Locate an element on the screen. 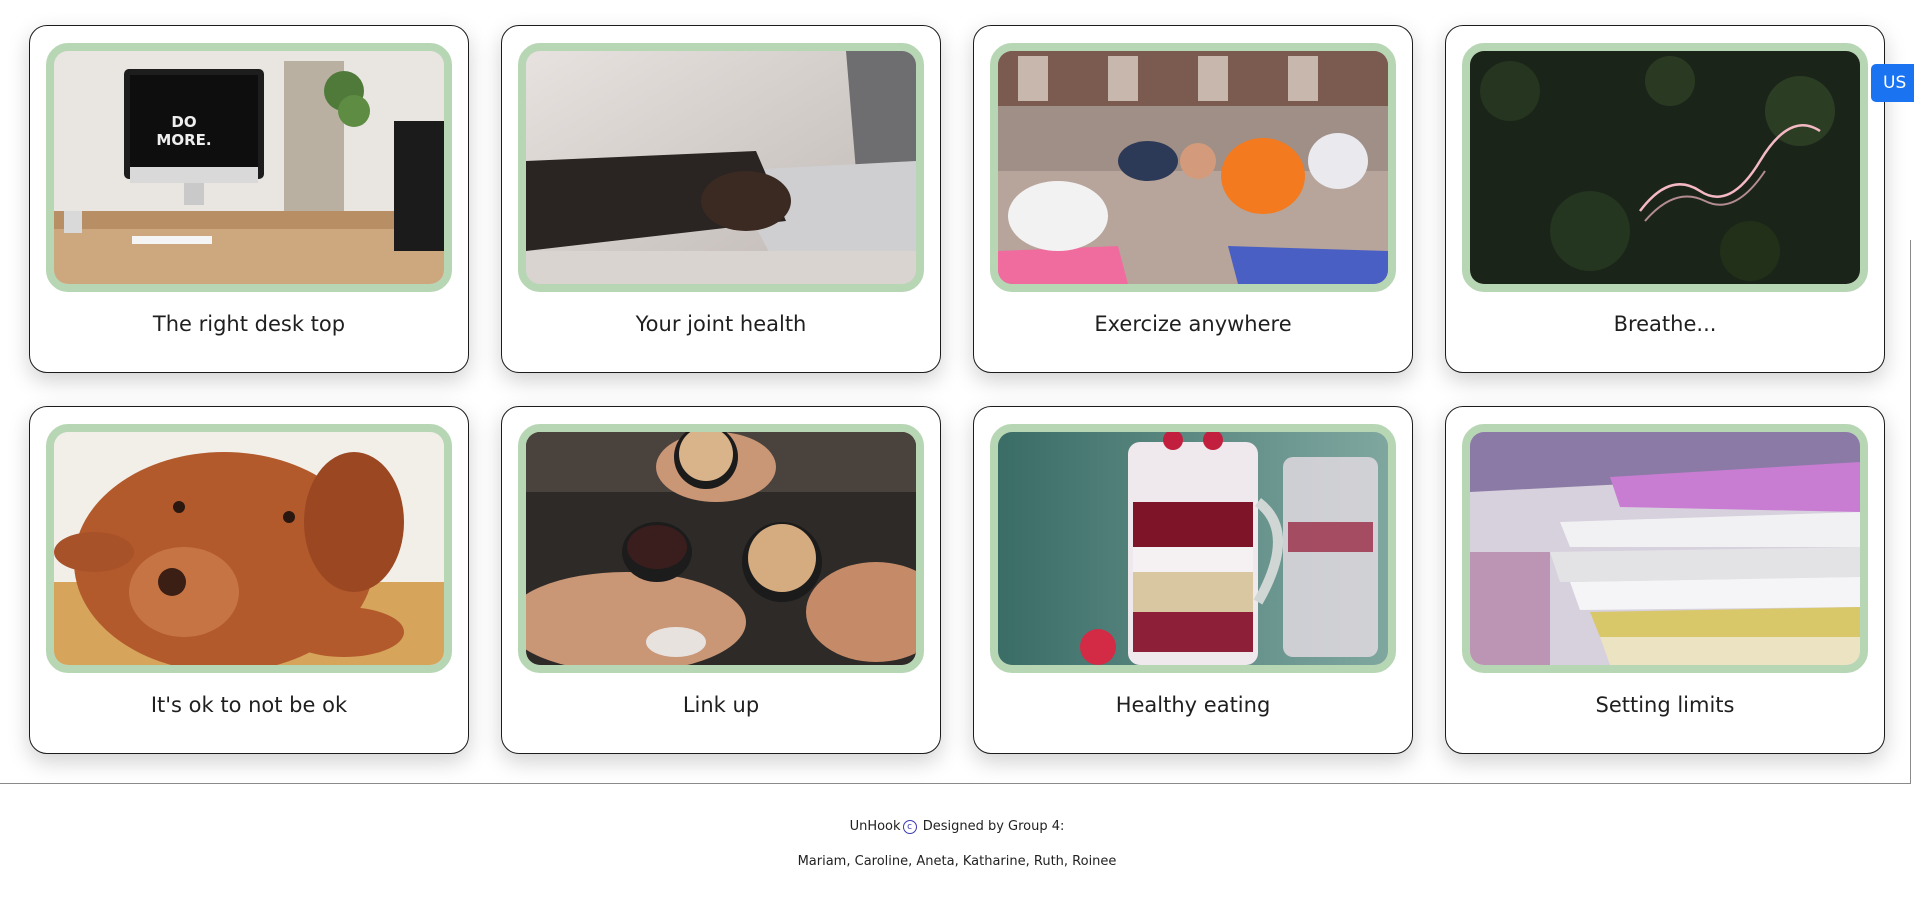 Image resolution: width=1914 pixels, height=914 pixels. yogurt-parfait-image is located at coordinates (1193, 548).